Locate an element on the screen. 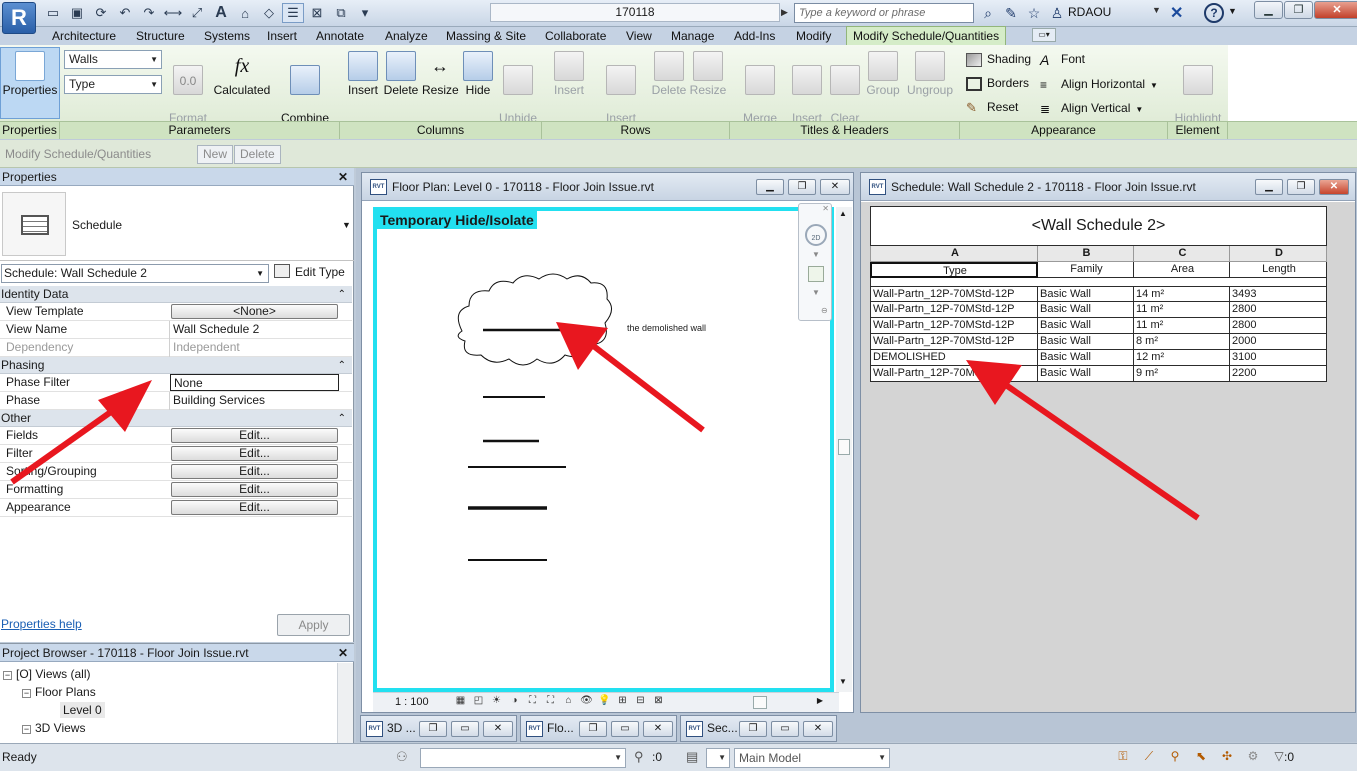 The width and height of the screenshot is (1357, 771). table-cell: 2800 is located at coordinates (1278, 326).